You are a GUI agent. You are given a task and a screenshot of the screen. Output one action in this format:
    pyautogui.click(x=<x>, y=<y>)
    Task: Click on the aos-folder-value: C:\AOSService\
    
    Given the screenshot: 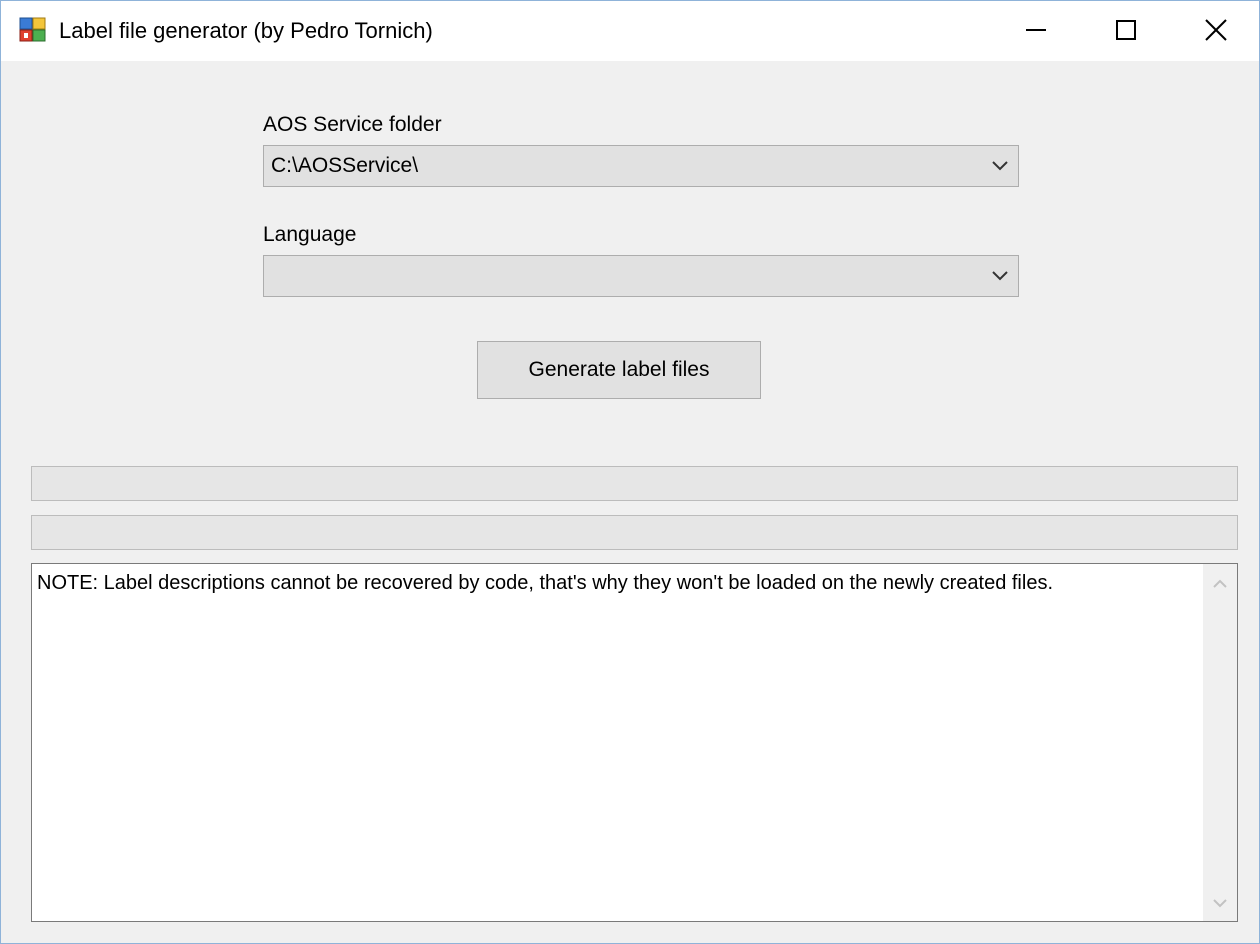 What is the action you would take?
    pyautogui.click(x=345, y=165)
    